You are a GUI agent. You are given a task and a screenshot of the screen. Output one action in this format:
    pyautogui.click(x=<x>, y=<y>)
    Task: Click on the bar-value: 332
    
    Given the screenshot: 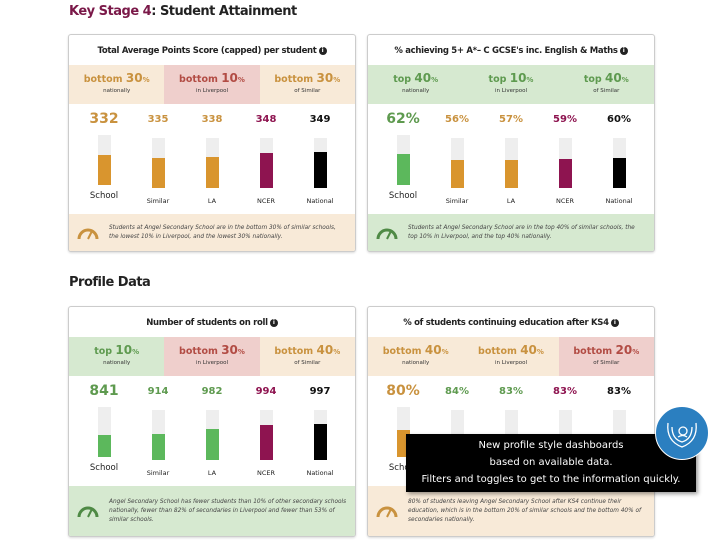 What is the action you would take?
    pyautogui.click(x=104, y=119)
    